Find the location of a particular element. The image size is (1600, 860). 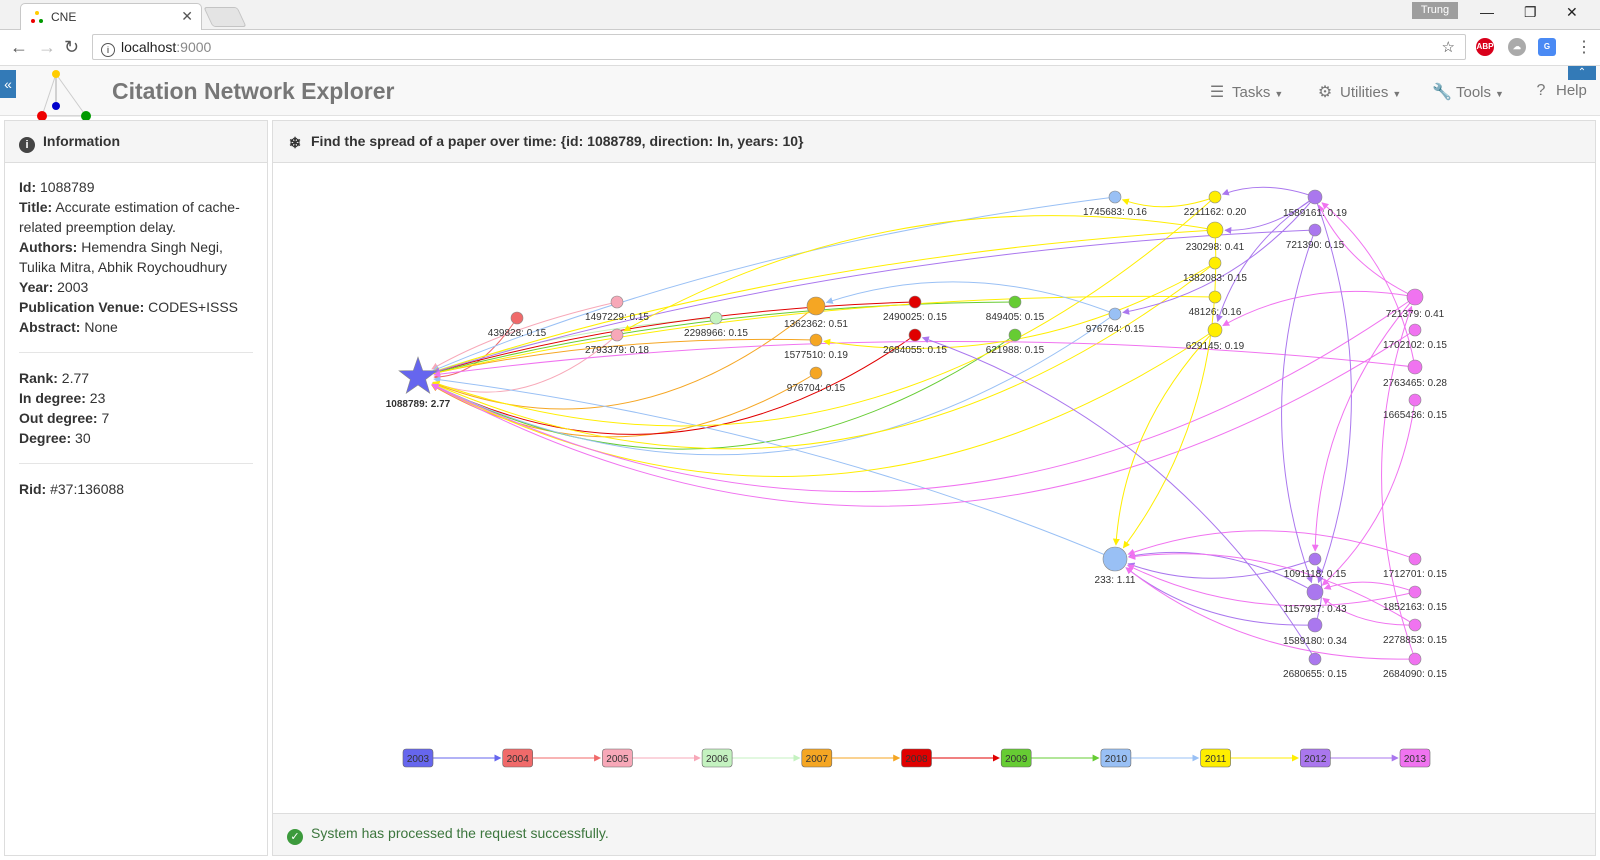

paper-node: 439828: 0.15 is located at coordinates (517, 325).